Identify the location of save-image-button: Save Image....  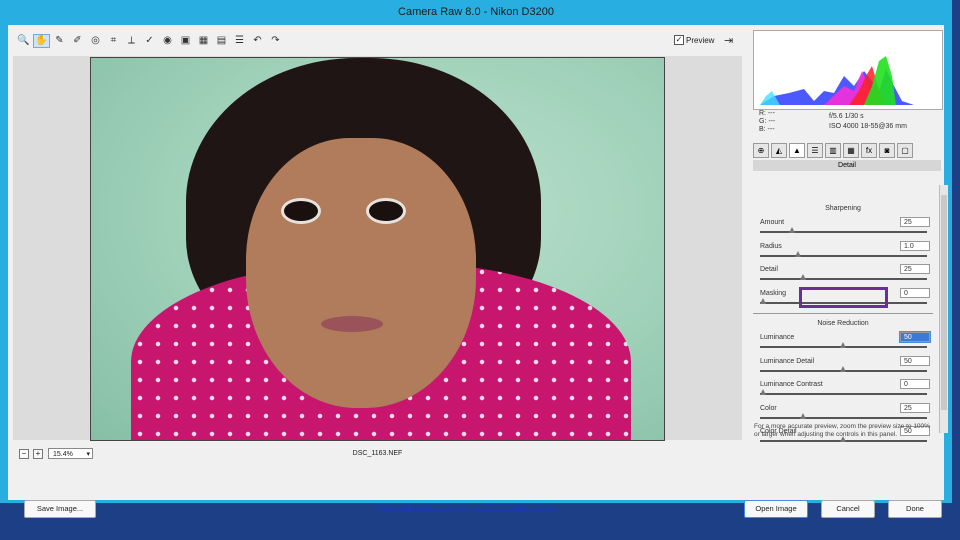
(60, 509).